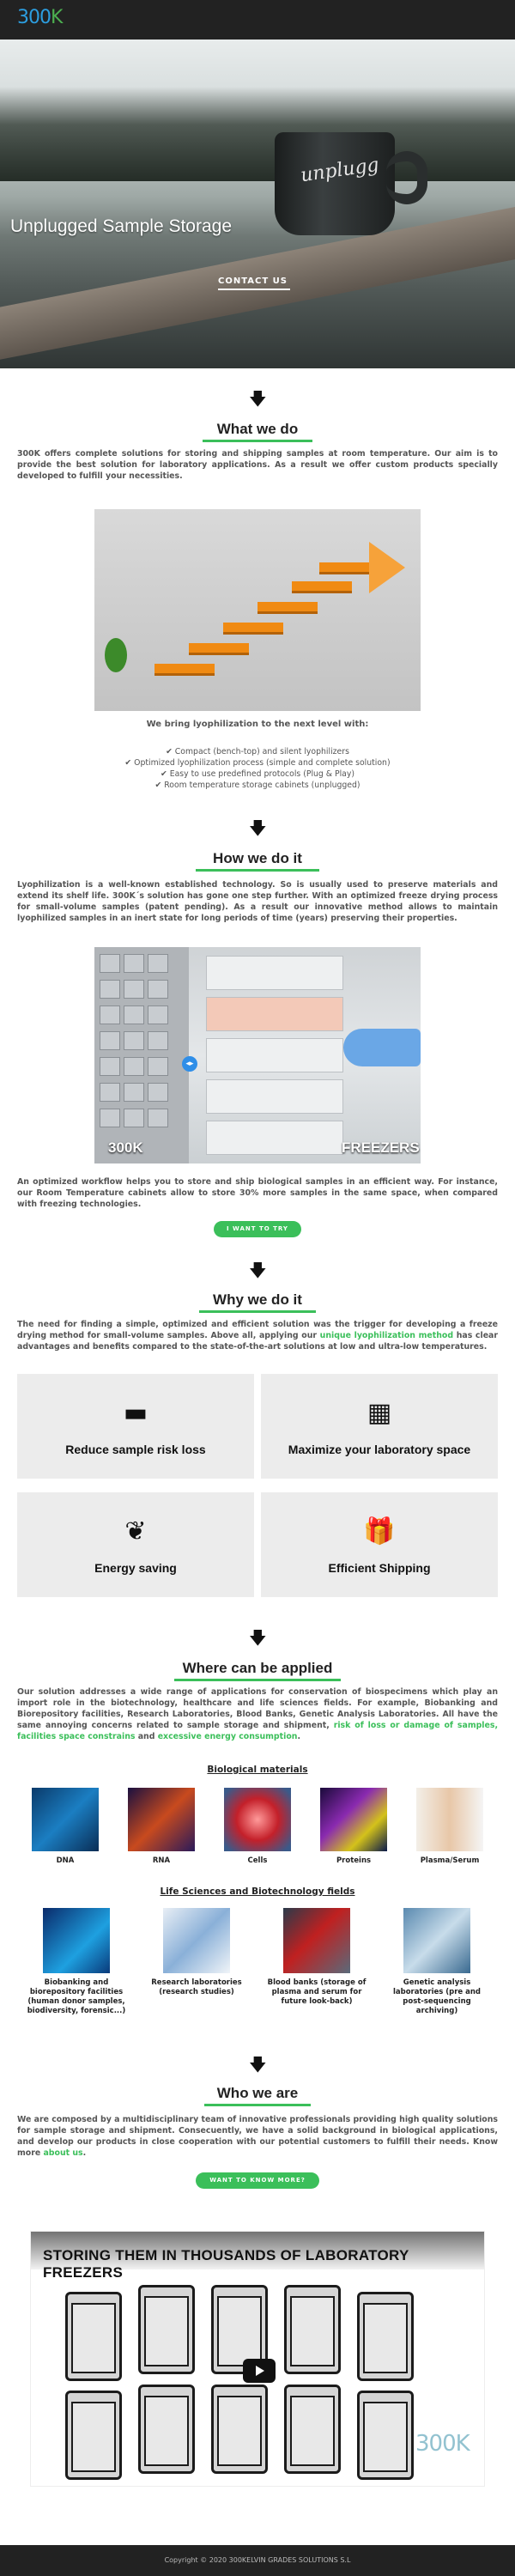  Describe the element at coordinates (436, 1940) in the screenshot. I see `genetic-analysis-image` at that location.